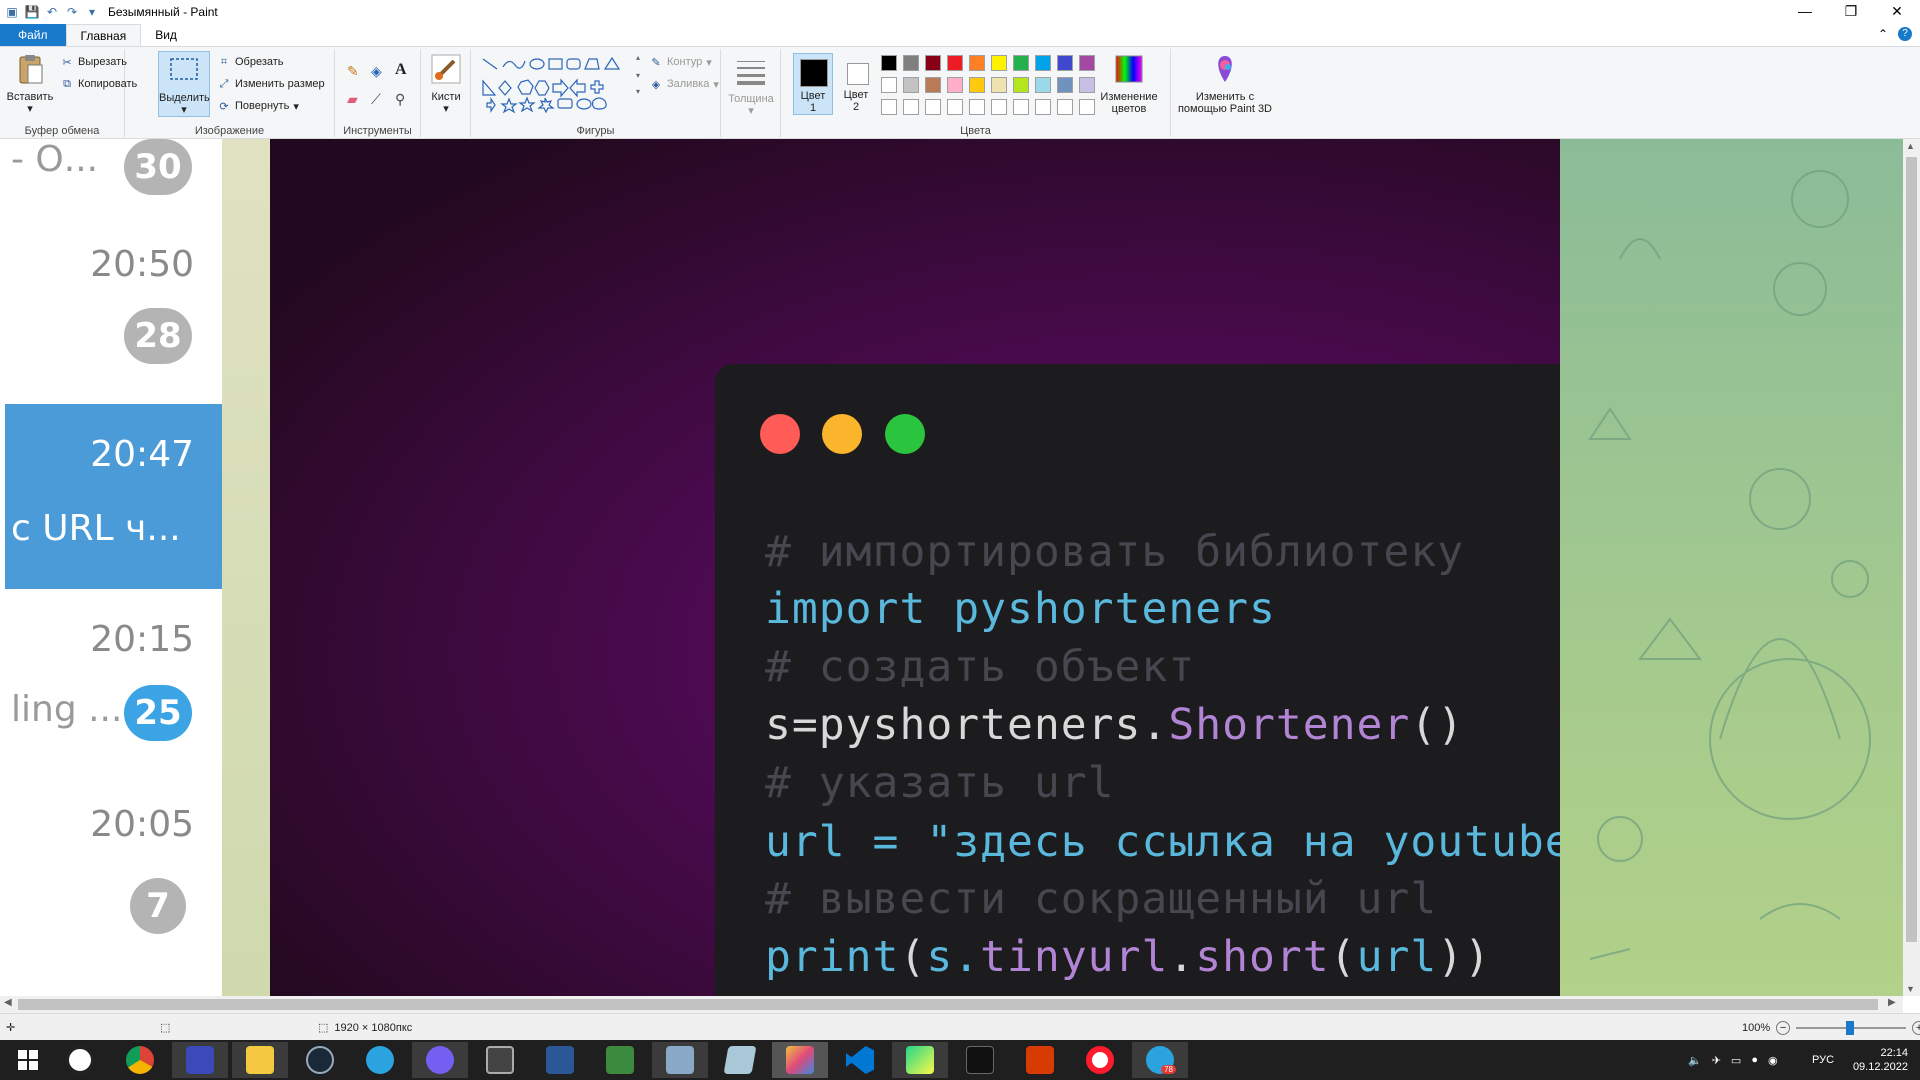  What do you see at coordinates (680, 62) in the screenshot?
I see `outline-button: ✎ Контур ▾` at bounding box center [680, 62].